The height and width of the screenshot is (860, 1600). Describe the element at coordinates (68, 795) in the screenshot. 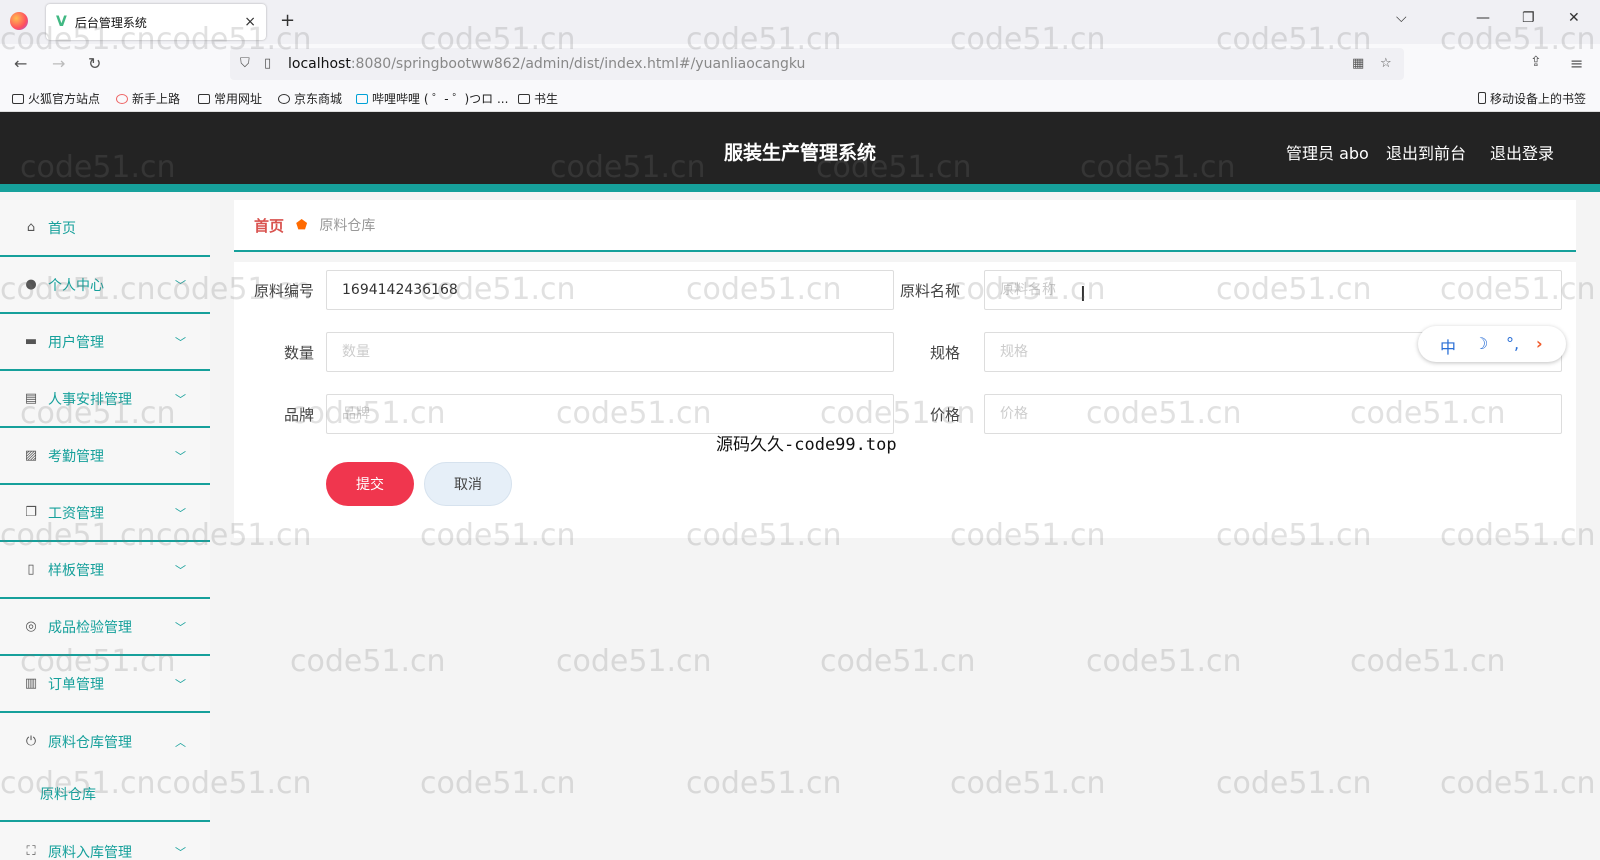

I see `sidebar-subitem-label: 原料仓库` at that location.